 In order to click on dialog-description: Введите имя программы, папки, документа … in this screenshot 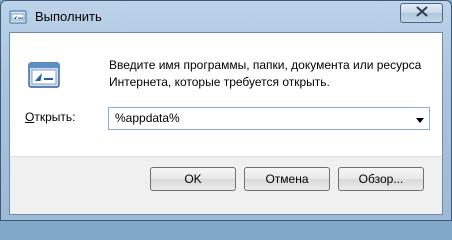, I will do `click(265, 73)`.